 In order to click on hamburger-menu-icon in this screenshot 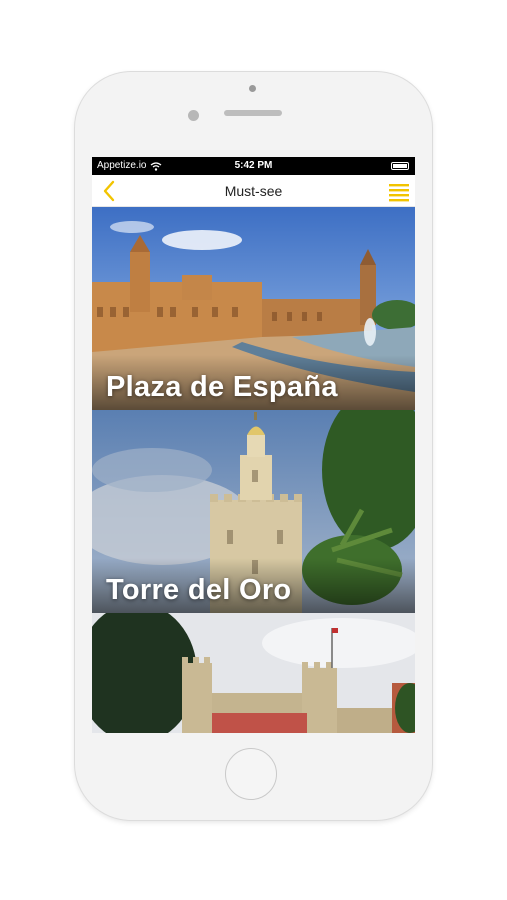, I will do `click(399, 193)`.